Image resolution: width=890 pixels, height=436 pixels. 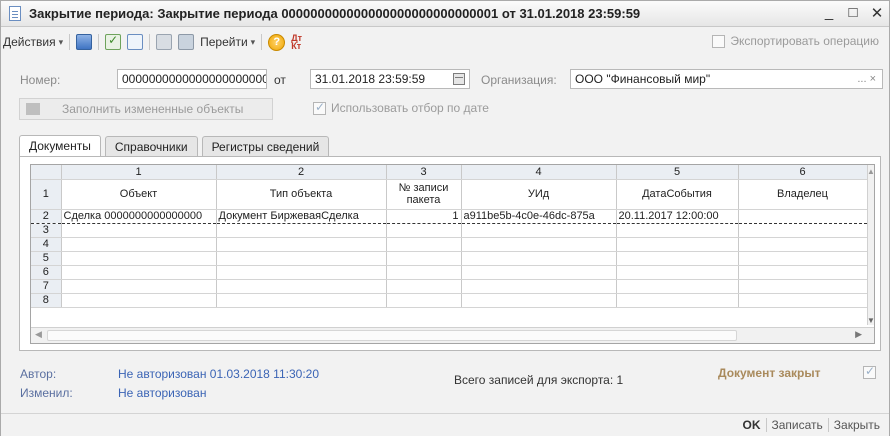 I want to click on table-row: 4, so click(x=449, y=244).